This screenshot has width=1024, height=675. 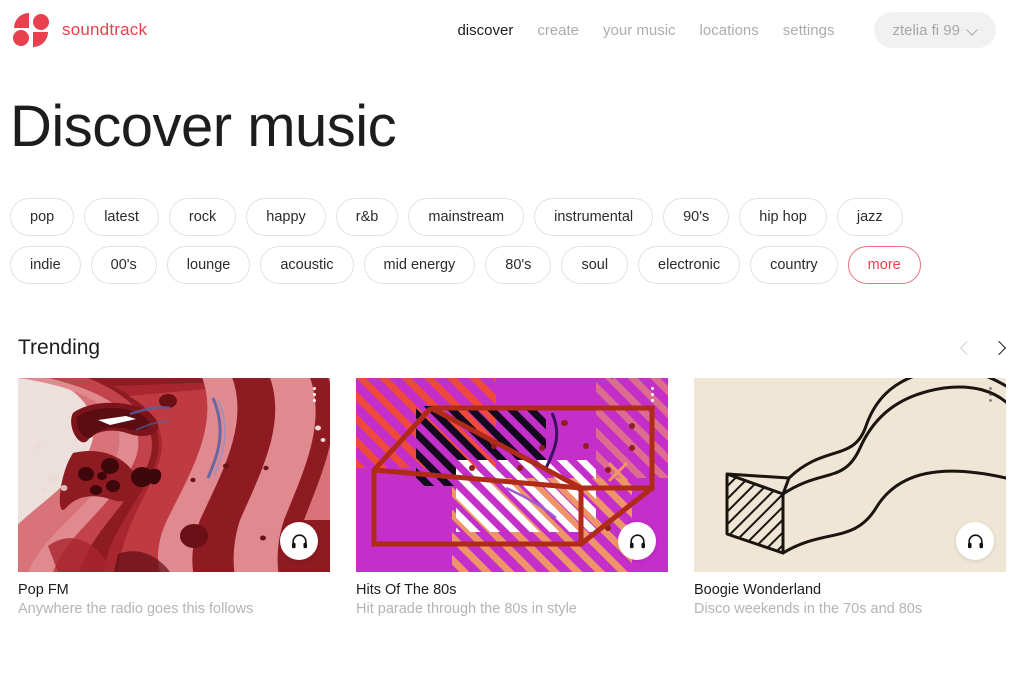 I want to click on chip-rock: rock, so click(x=202, y=217).